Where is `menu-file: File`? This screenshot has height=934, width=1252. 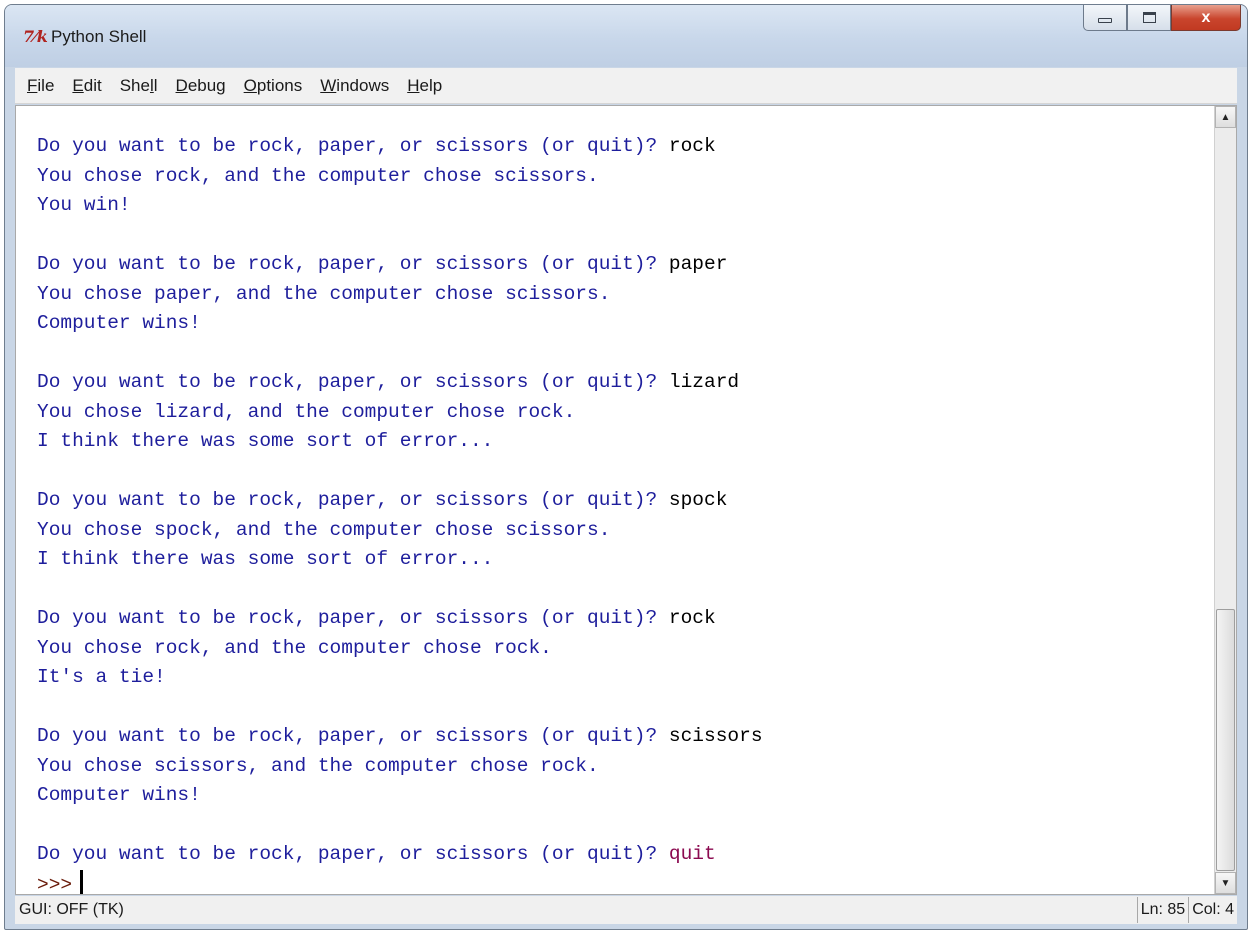
menu-file: File is located at coordinates (40, 86).